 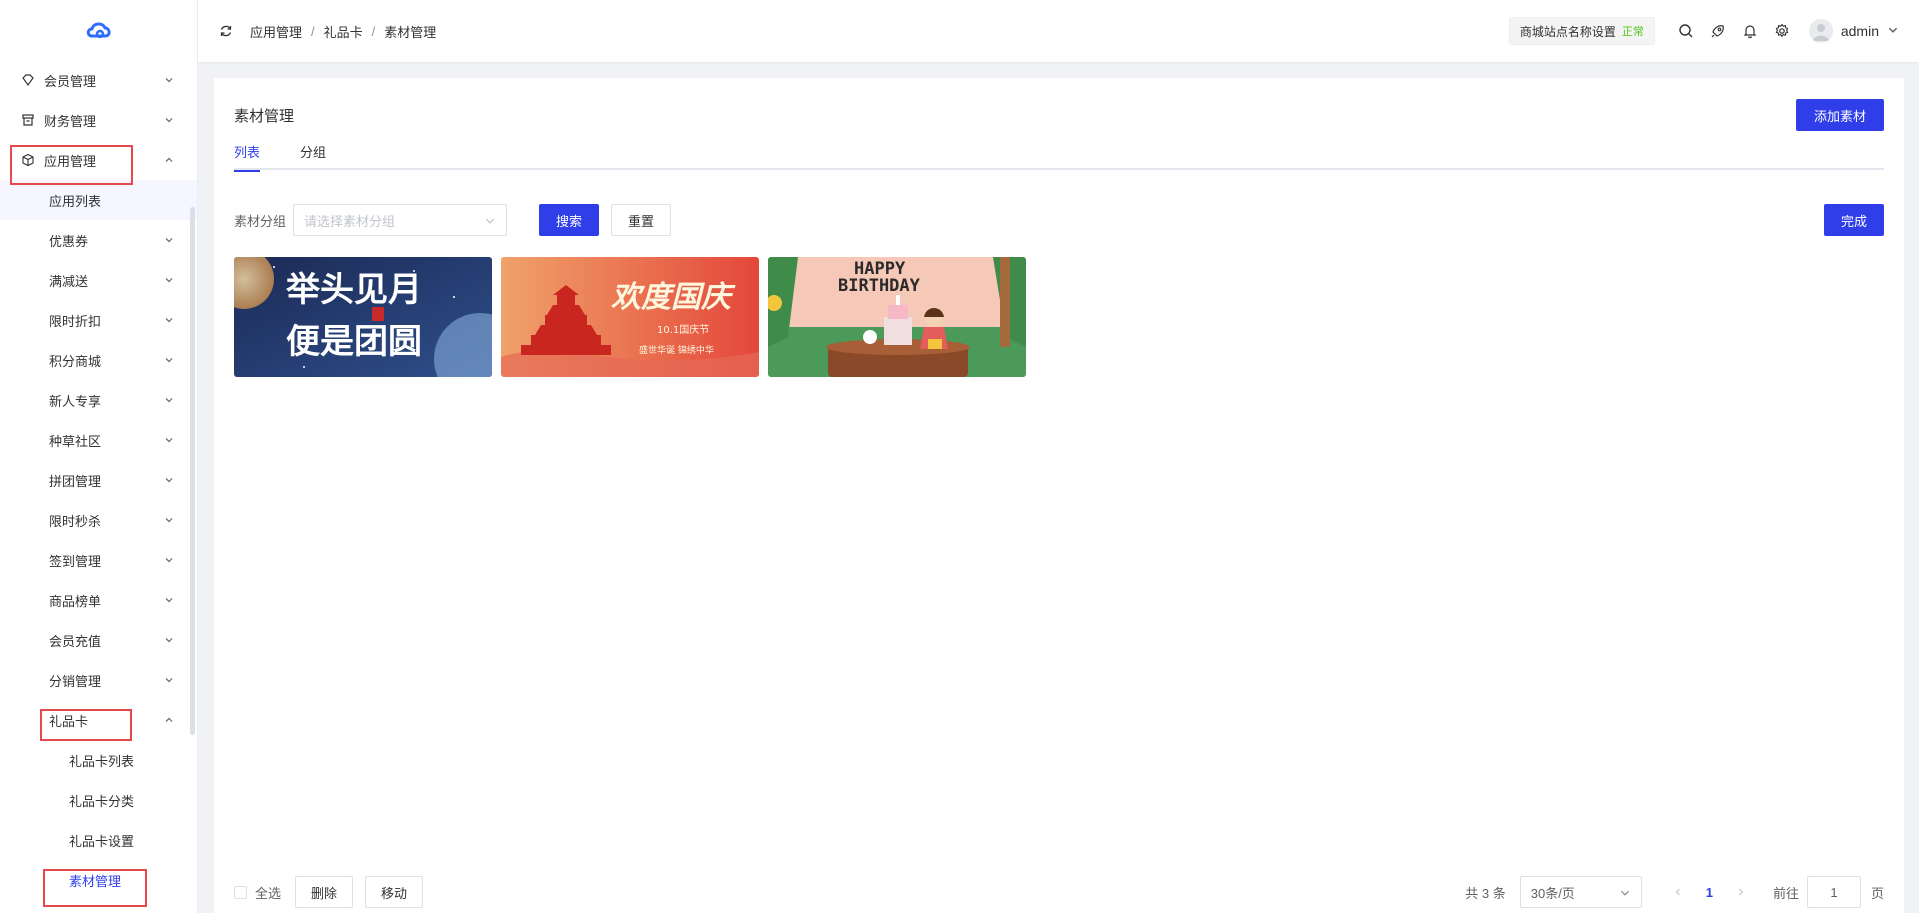 What do you see at coordinates (353, 290) in the screenshot?
I see `moon-line-1: 举头见月` at bounding box center [353, 290].